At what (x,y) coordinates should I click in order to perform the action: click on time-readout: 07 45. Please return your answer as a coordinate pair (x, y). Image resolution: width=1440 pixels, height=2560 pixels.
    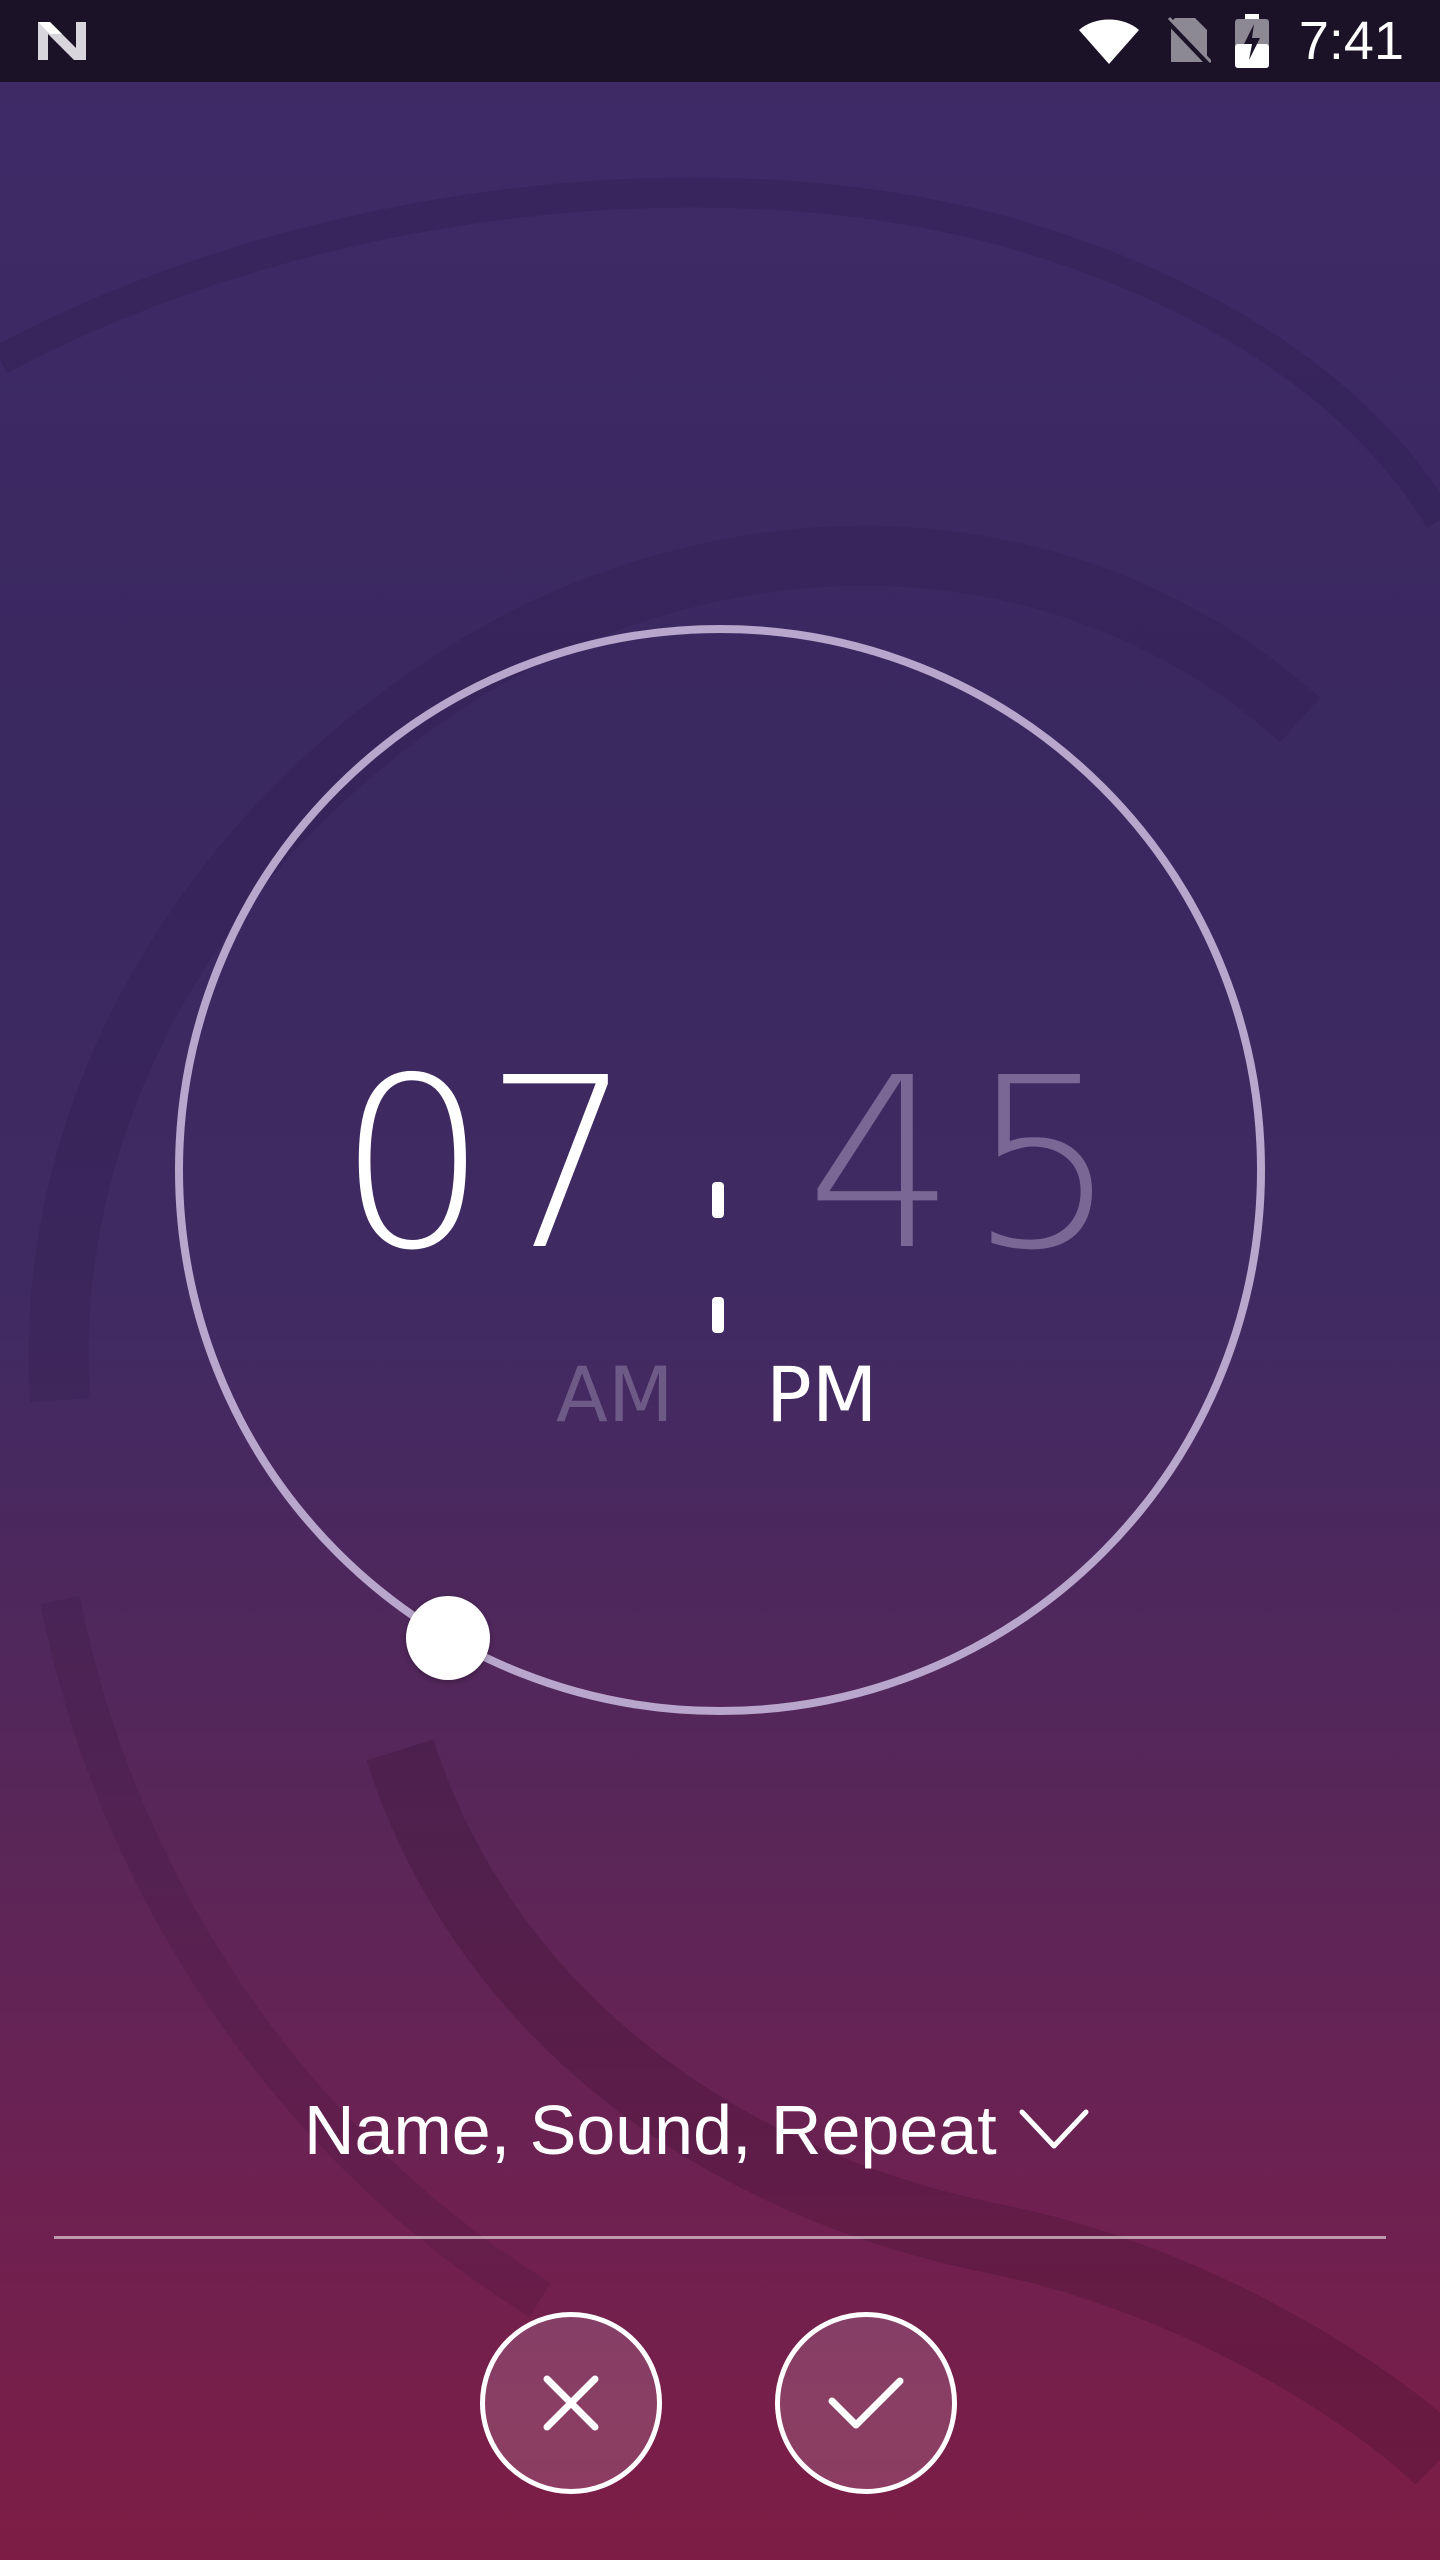
    Looking at the image, I should click on (720, 1186).